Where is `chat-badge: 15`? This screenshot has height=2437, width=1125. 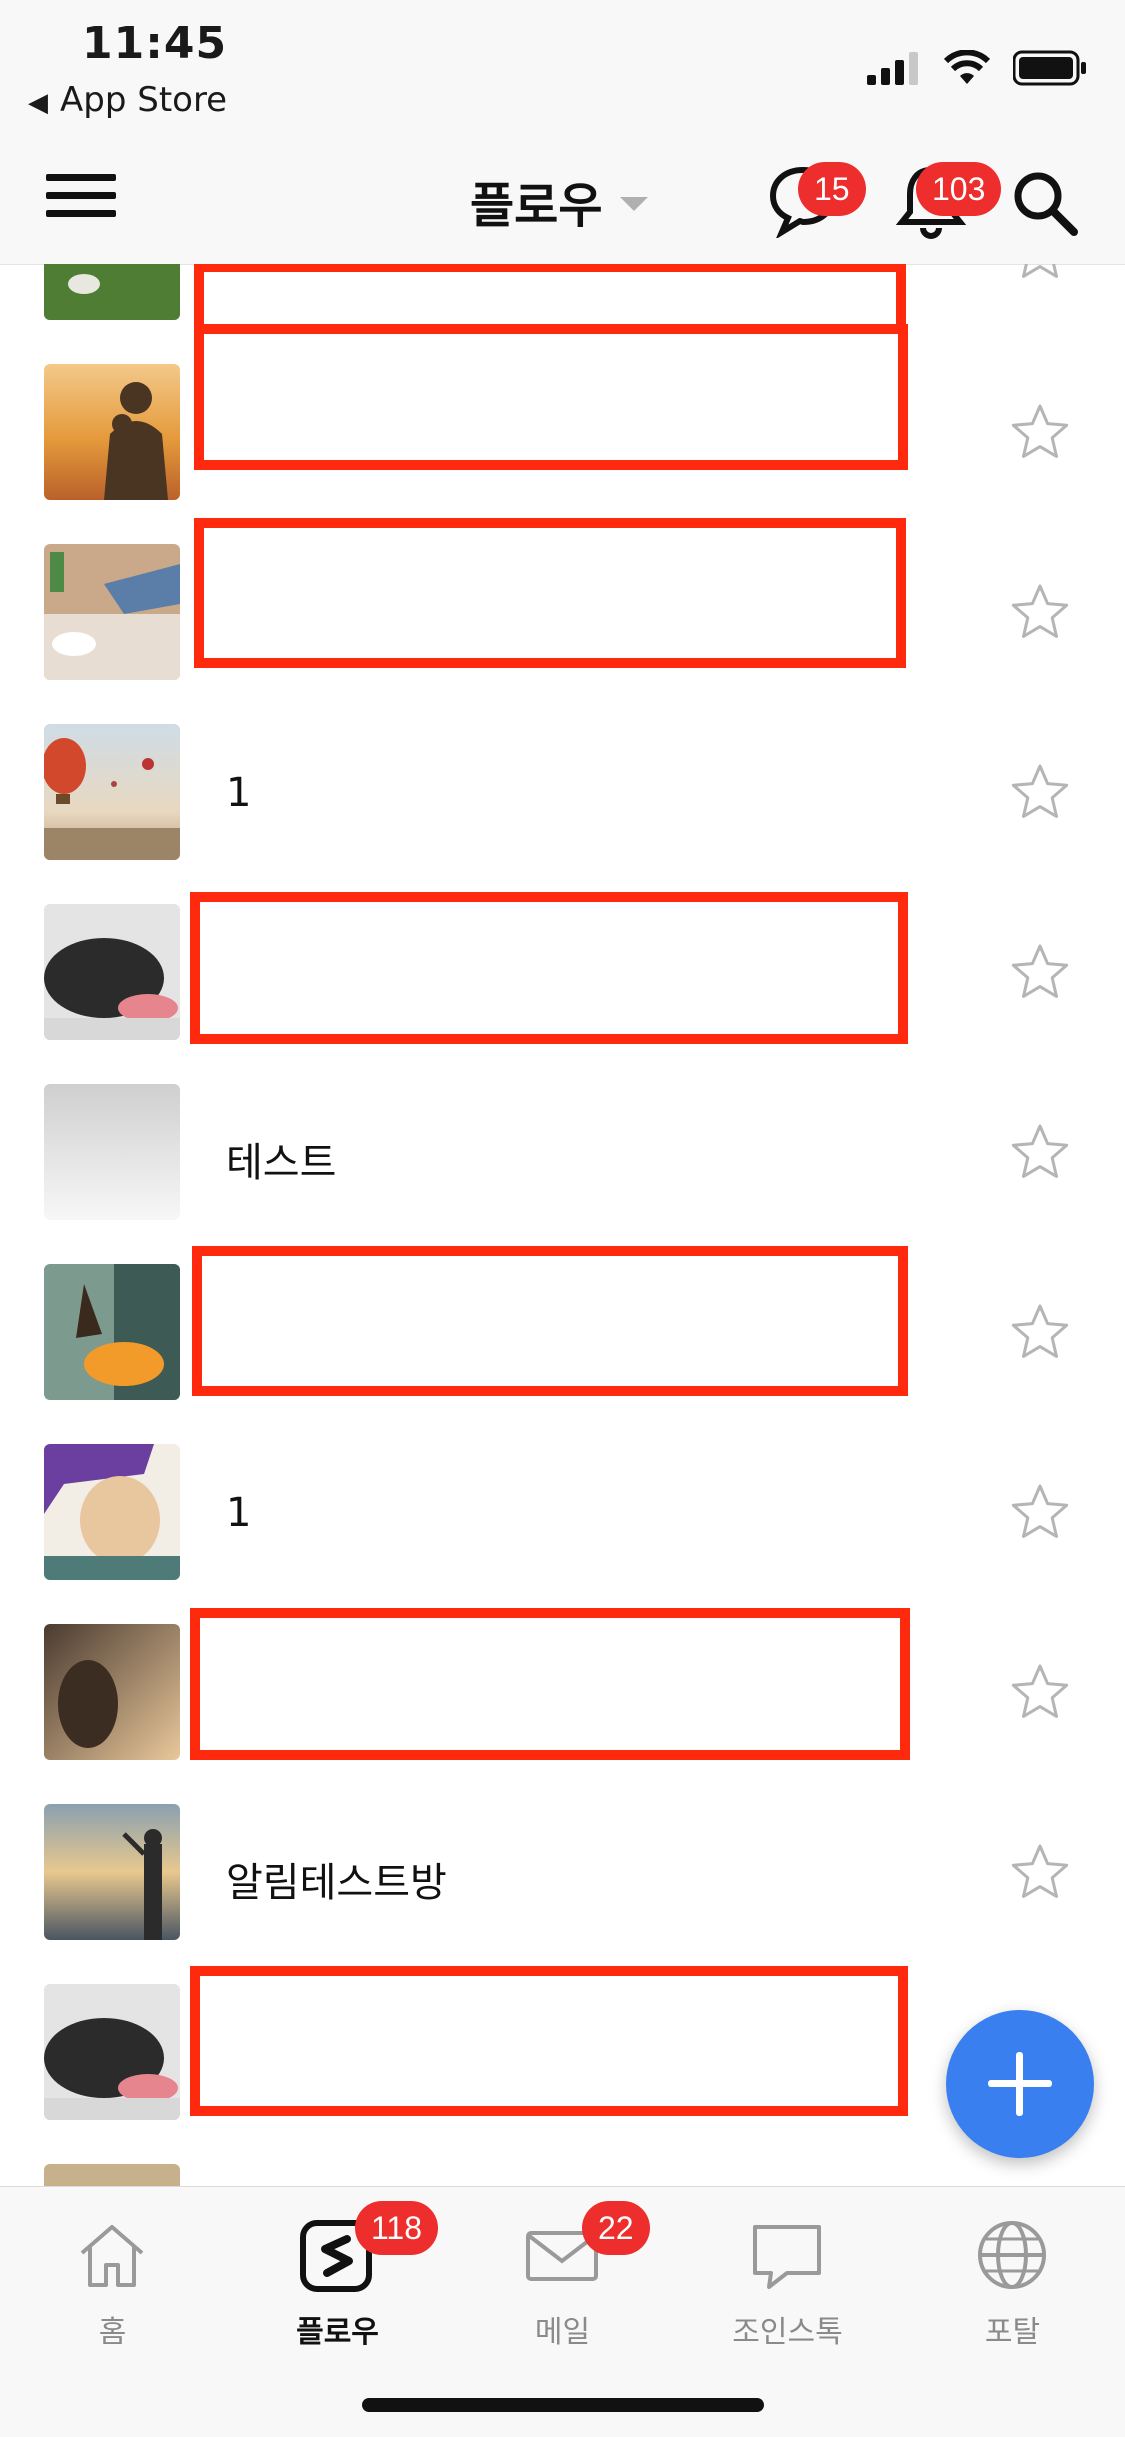
chat-badge: 15 is located at coordinates (832, 189).